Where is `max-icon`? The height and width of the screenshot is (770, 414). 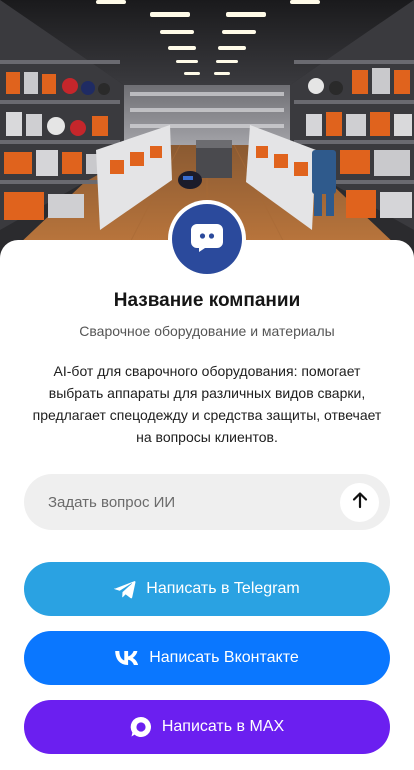
max-icon is located at coordinates (141, 727).